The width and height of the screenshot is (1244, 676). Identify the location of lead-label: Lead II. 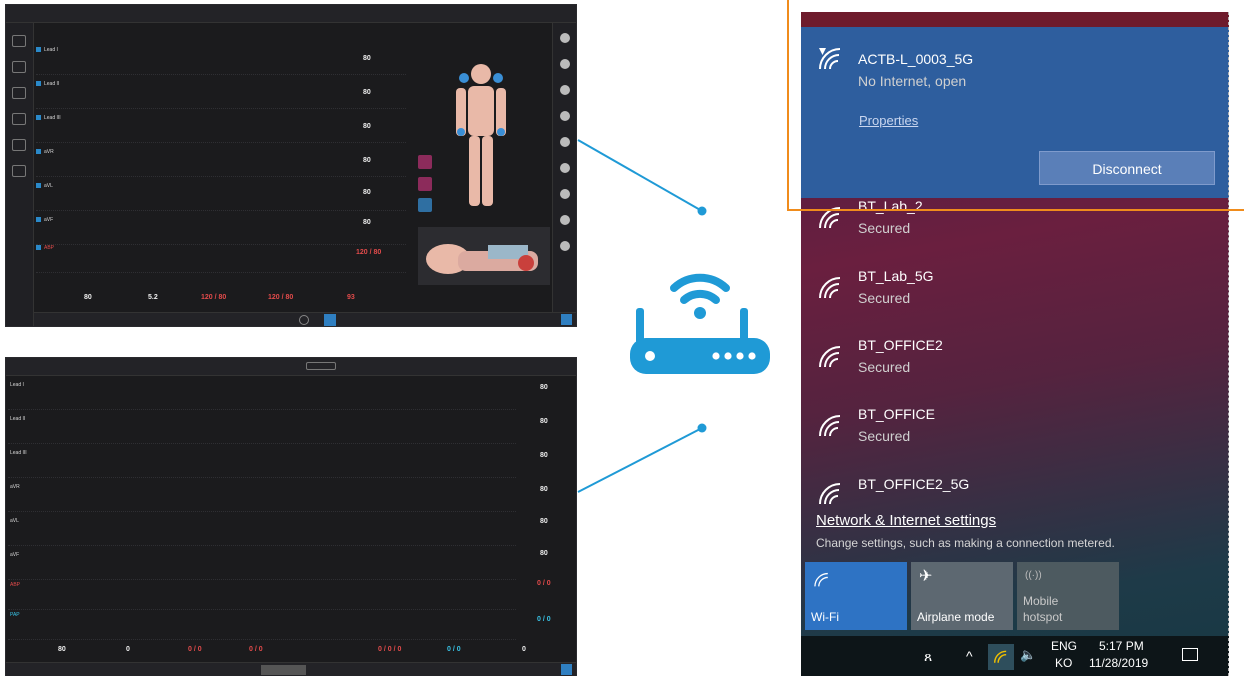
(52, 84).